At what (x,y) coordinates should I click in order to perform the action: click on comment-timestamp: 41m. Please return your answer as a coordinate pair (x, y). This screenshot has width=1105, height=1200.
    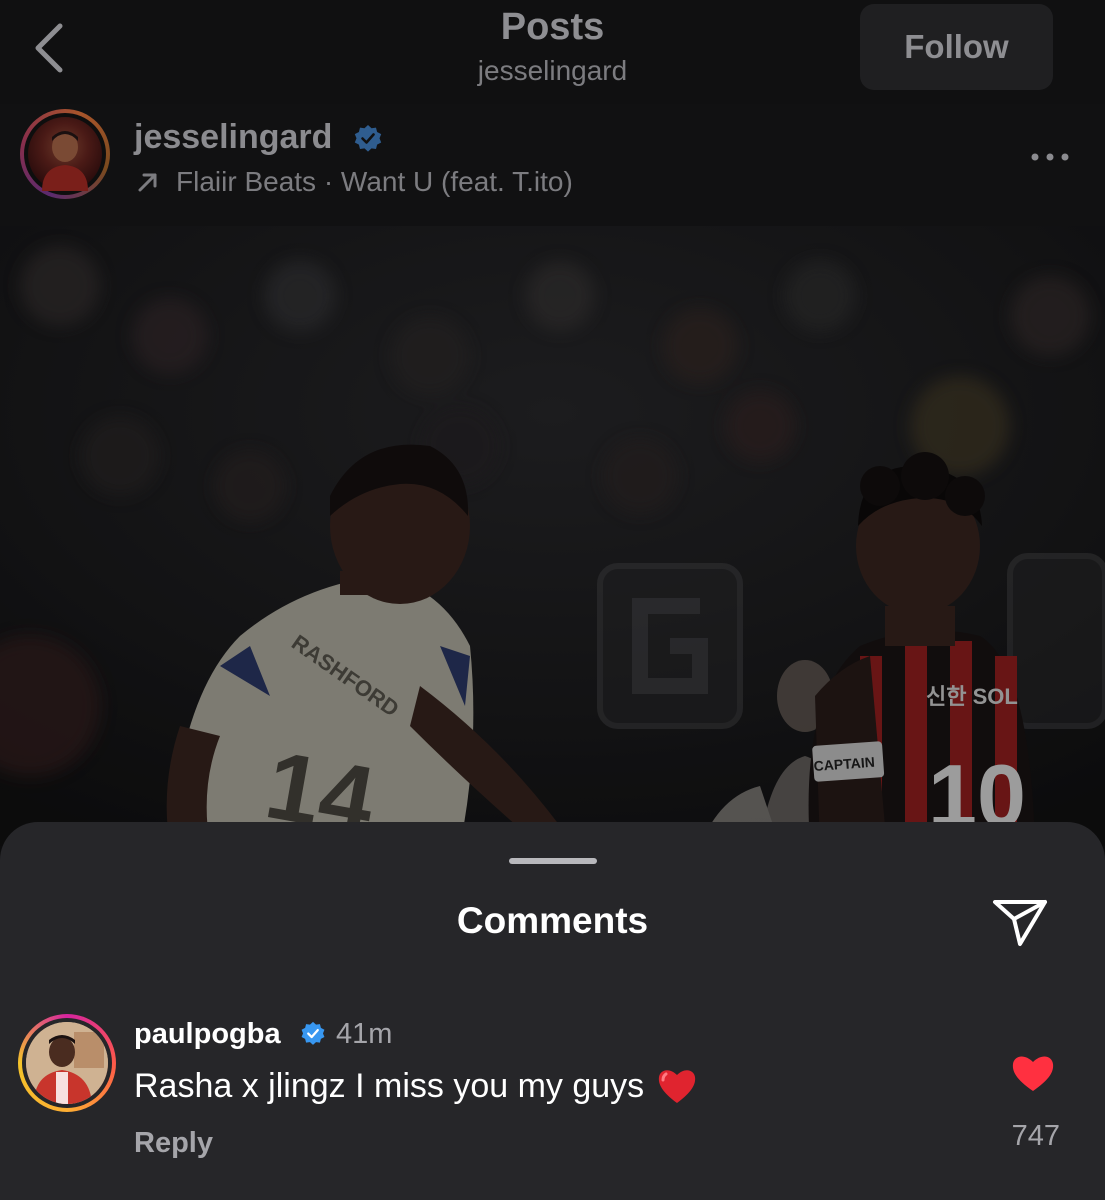
    Looking at the image, I should click on (364, 1034).